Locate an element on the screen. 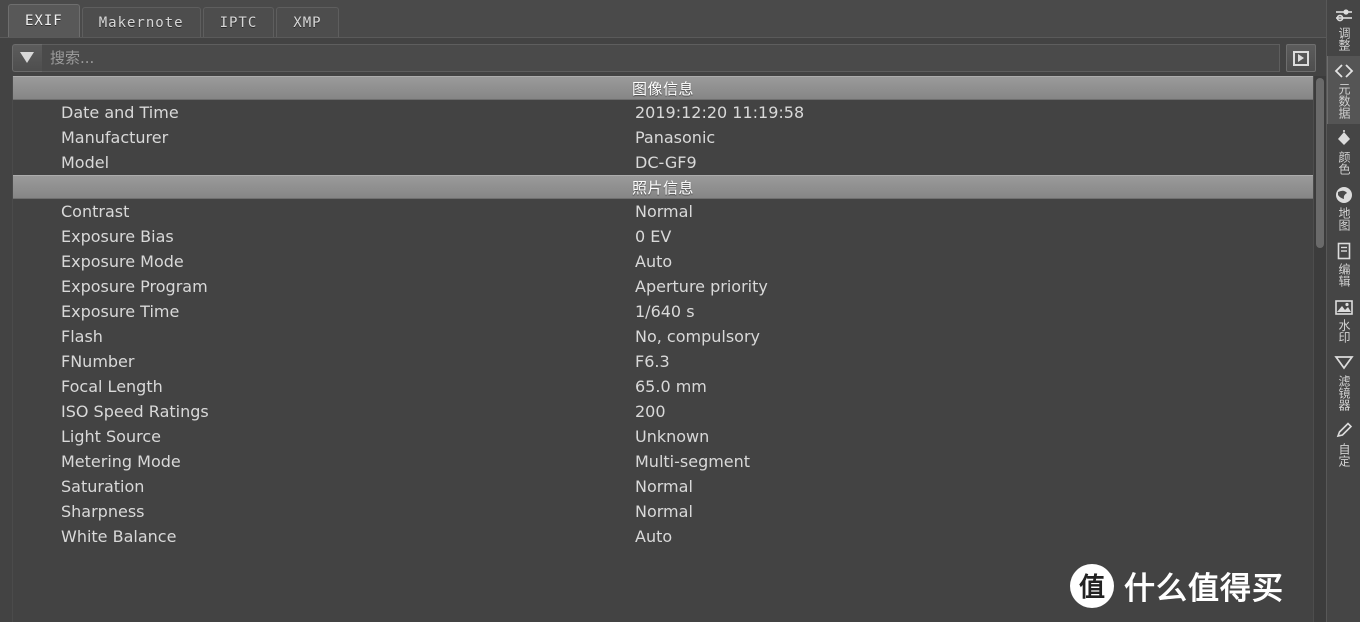  group-header-image-info: 图像信息 is located at coordinates (663, 88).